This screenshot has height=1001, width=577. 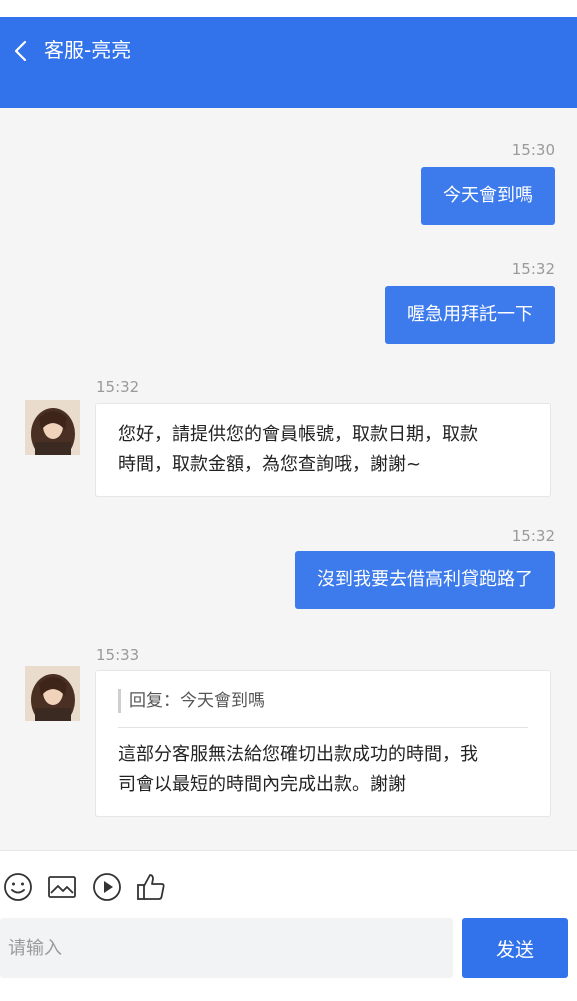 What do you see at coordinates (62, 887) in the screenshot?
I see `image-icon` at bounding box center [62, 887].